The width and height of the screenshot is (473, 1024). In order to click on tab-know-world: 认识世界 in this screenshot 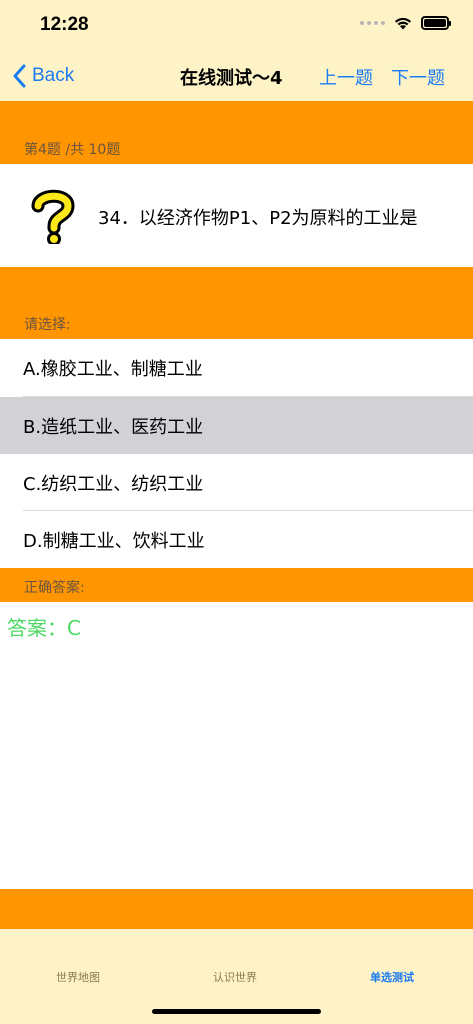, I will do `click(235, 977)`.